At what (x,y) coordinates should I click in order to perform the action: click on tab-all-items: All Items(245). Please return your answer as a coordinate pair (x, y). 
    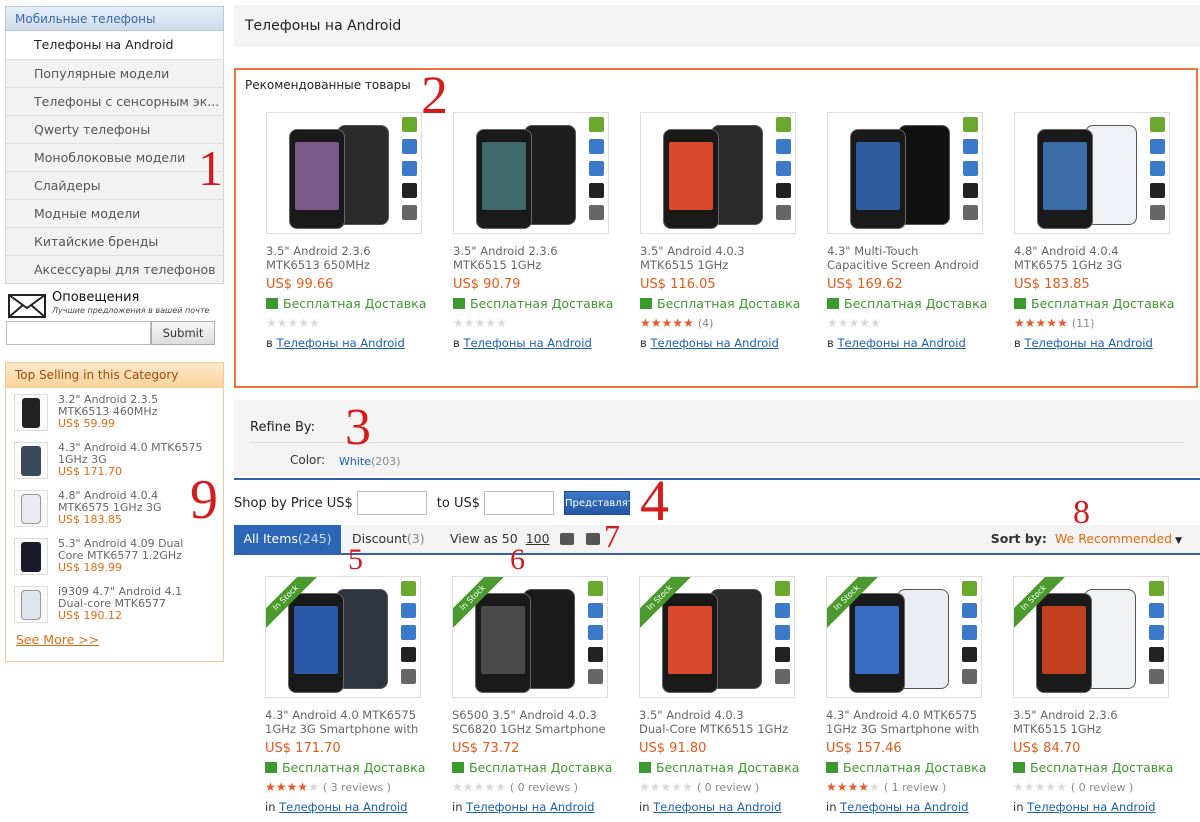
    Looking at the image, I should click on (287, 539).